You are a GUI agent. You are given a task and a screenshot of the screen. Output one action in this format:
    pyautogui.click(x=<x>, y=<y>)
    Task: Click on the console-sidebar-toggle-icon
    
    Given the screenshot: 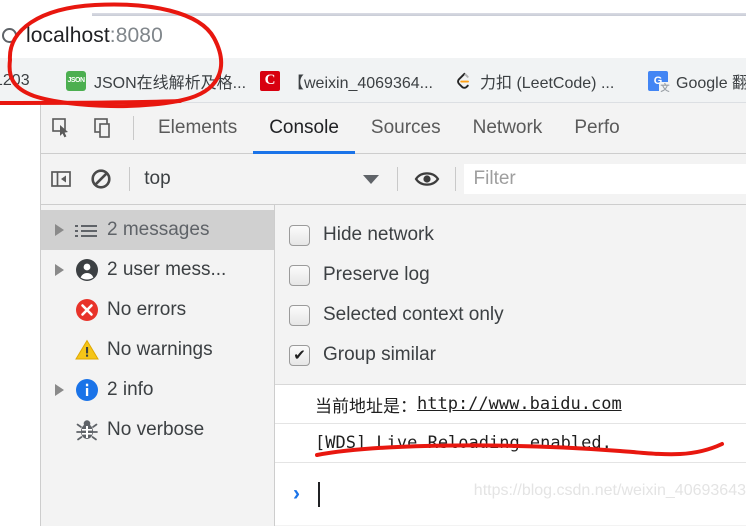 What is the action you would take?
    pyautogui.click(x=61, y=179)
    